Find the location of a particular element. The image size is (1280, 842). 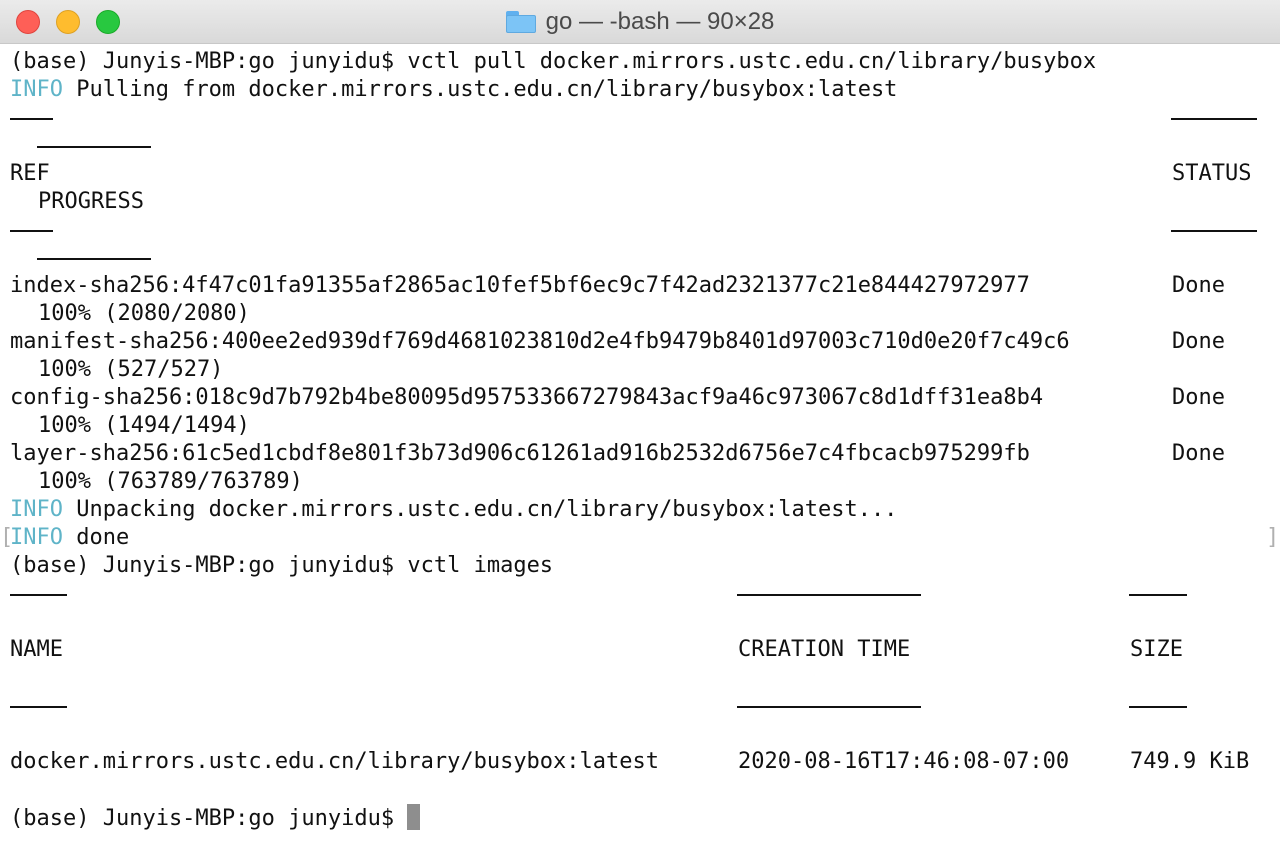

mark-bracket-left: [ is located at coordinates (7, 537).